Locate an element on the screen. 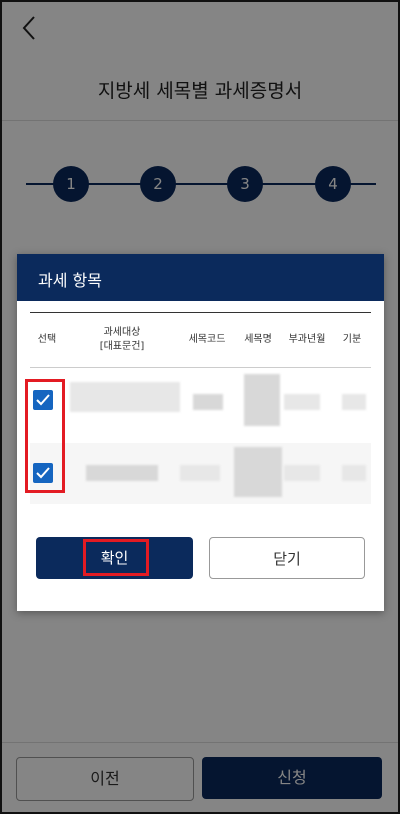  table-header: 선택 과세대상 [대표문건] 세목코드 세목명 부과년월 기분 is located at coordinates (200, 340).